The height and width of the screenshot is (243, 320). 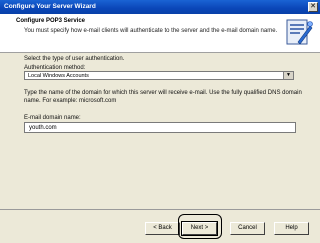 I want to click on close-icon: ✕, so click(x=313, y=7).